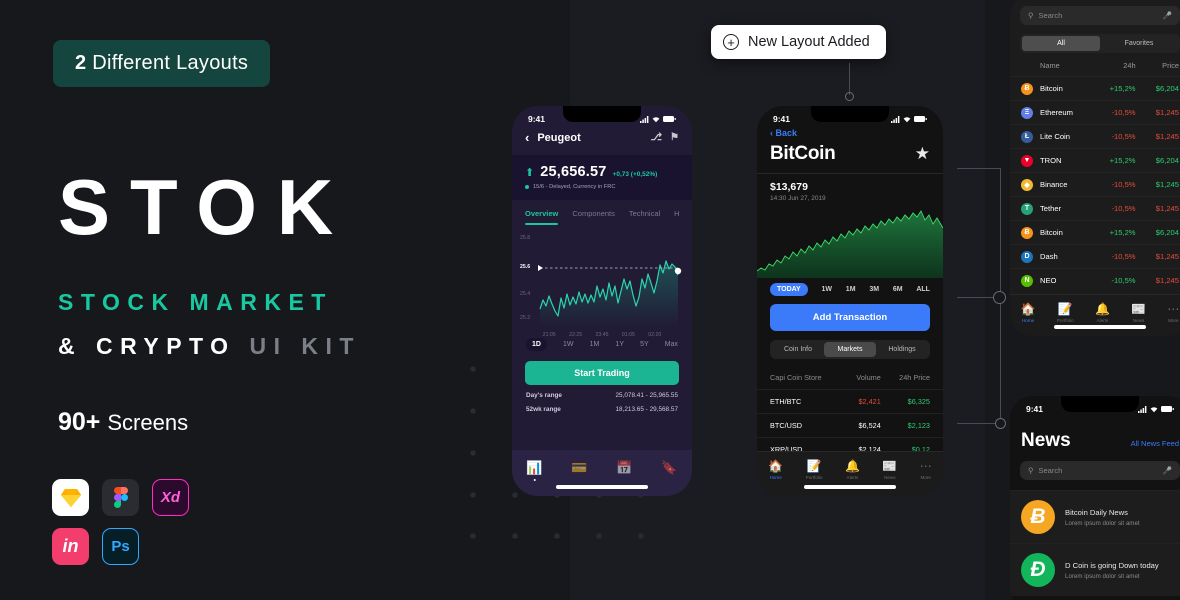 This screenshot has width=1180, height=600. Describe the element at coordinates (1139, 43) in the screenshot. I see `segment-favorites: Favorites` at that location.